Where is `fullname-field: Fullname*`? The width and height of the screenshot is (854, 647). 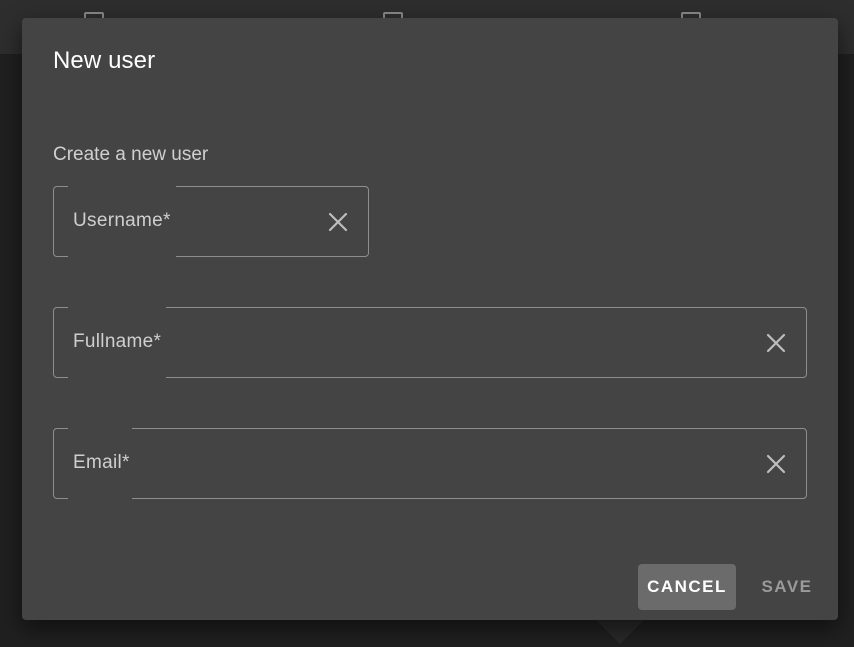 fullname-field: Fullname* is located at coordinates (430, 342).